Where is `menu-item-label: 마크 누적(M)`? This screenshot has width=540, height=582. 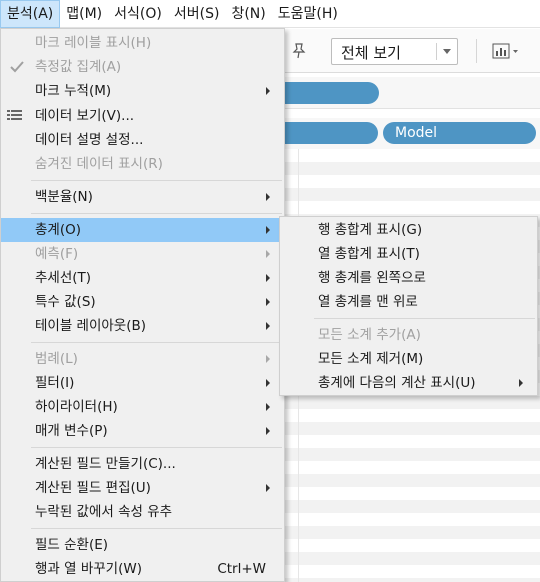 menu-item-label: 마크 누적(M) is located at coordinates (73, 91).